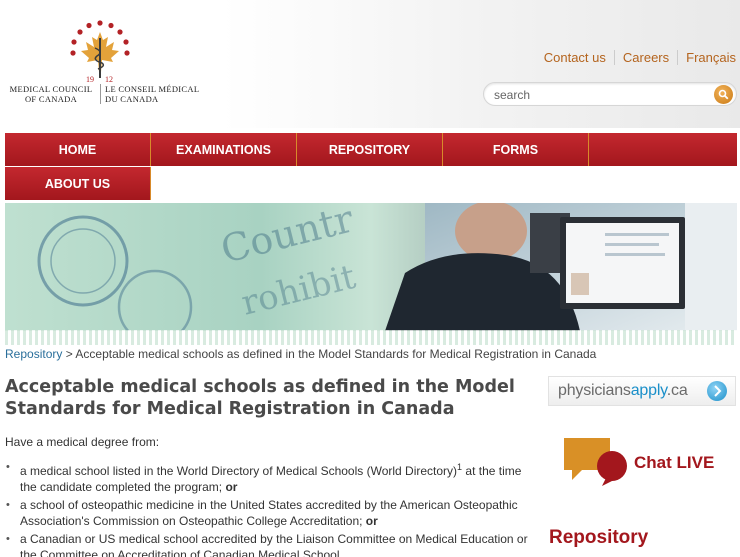  Describe the element at coordinates (595, 462) in the screenshot. I see `chat-bubbles-icon` at that location.